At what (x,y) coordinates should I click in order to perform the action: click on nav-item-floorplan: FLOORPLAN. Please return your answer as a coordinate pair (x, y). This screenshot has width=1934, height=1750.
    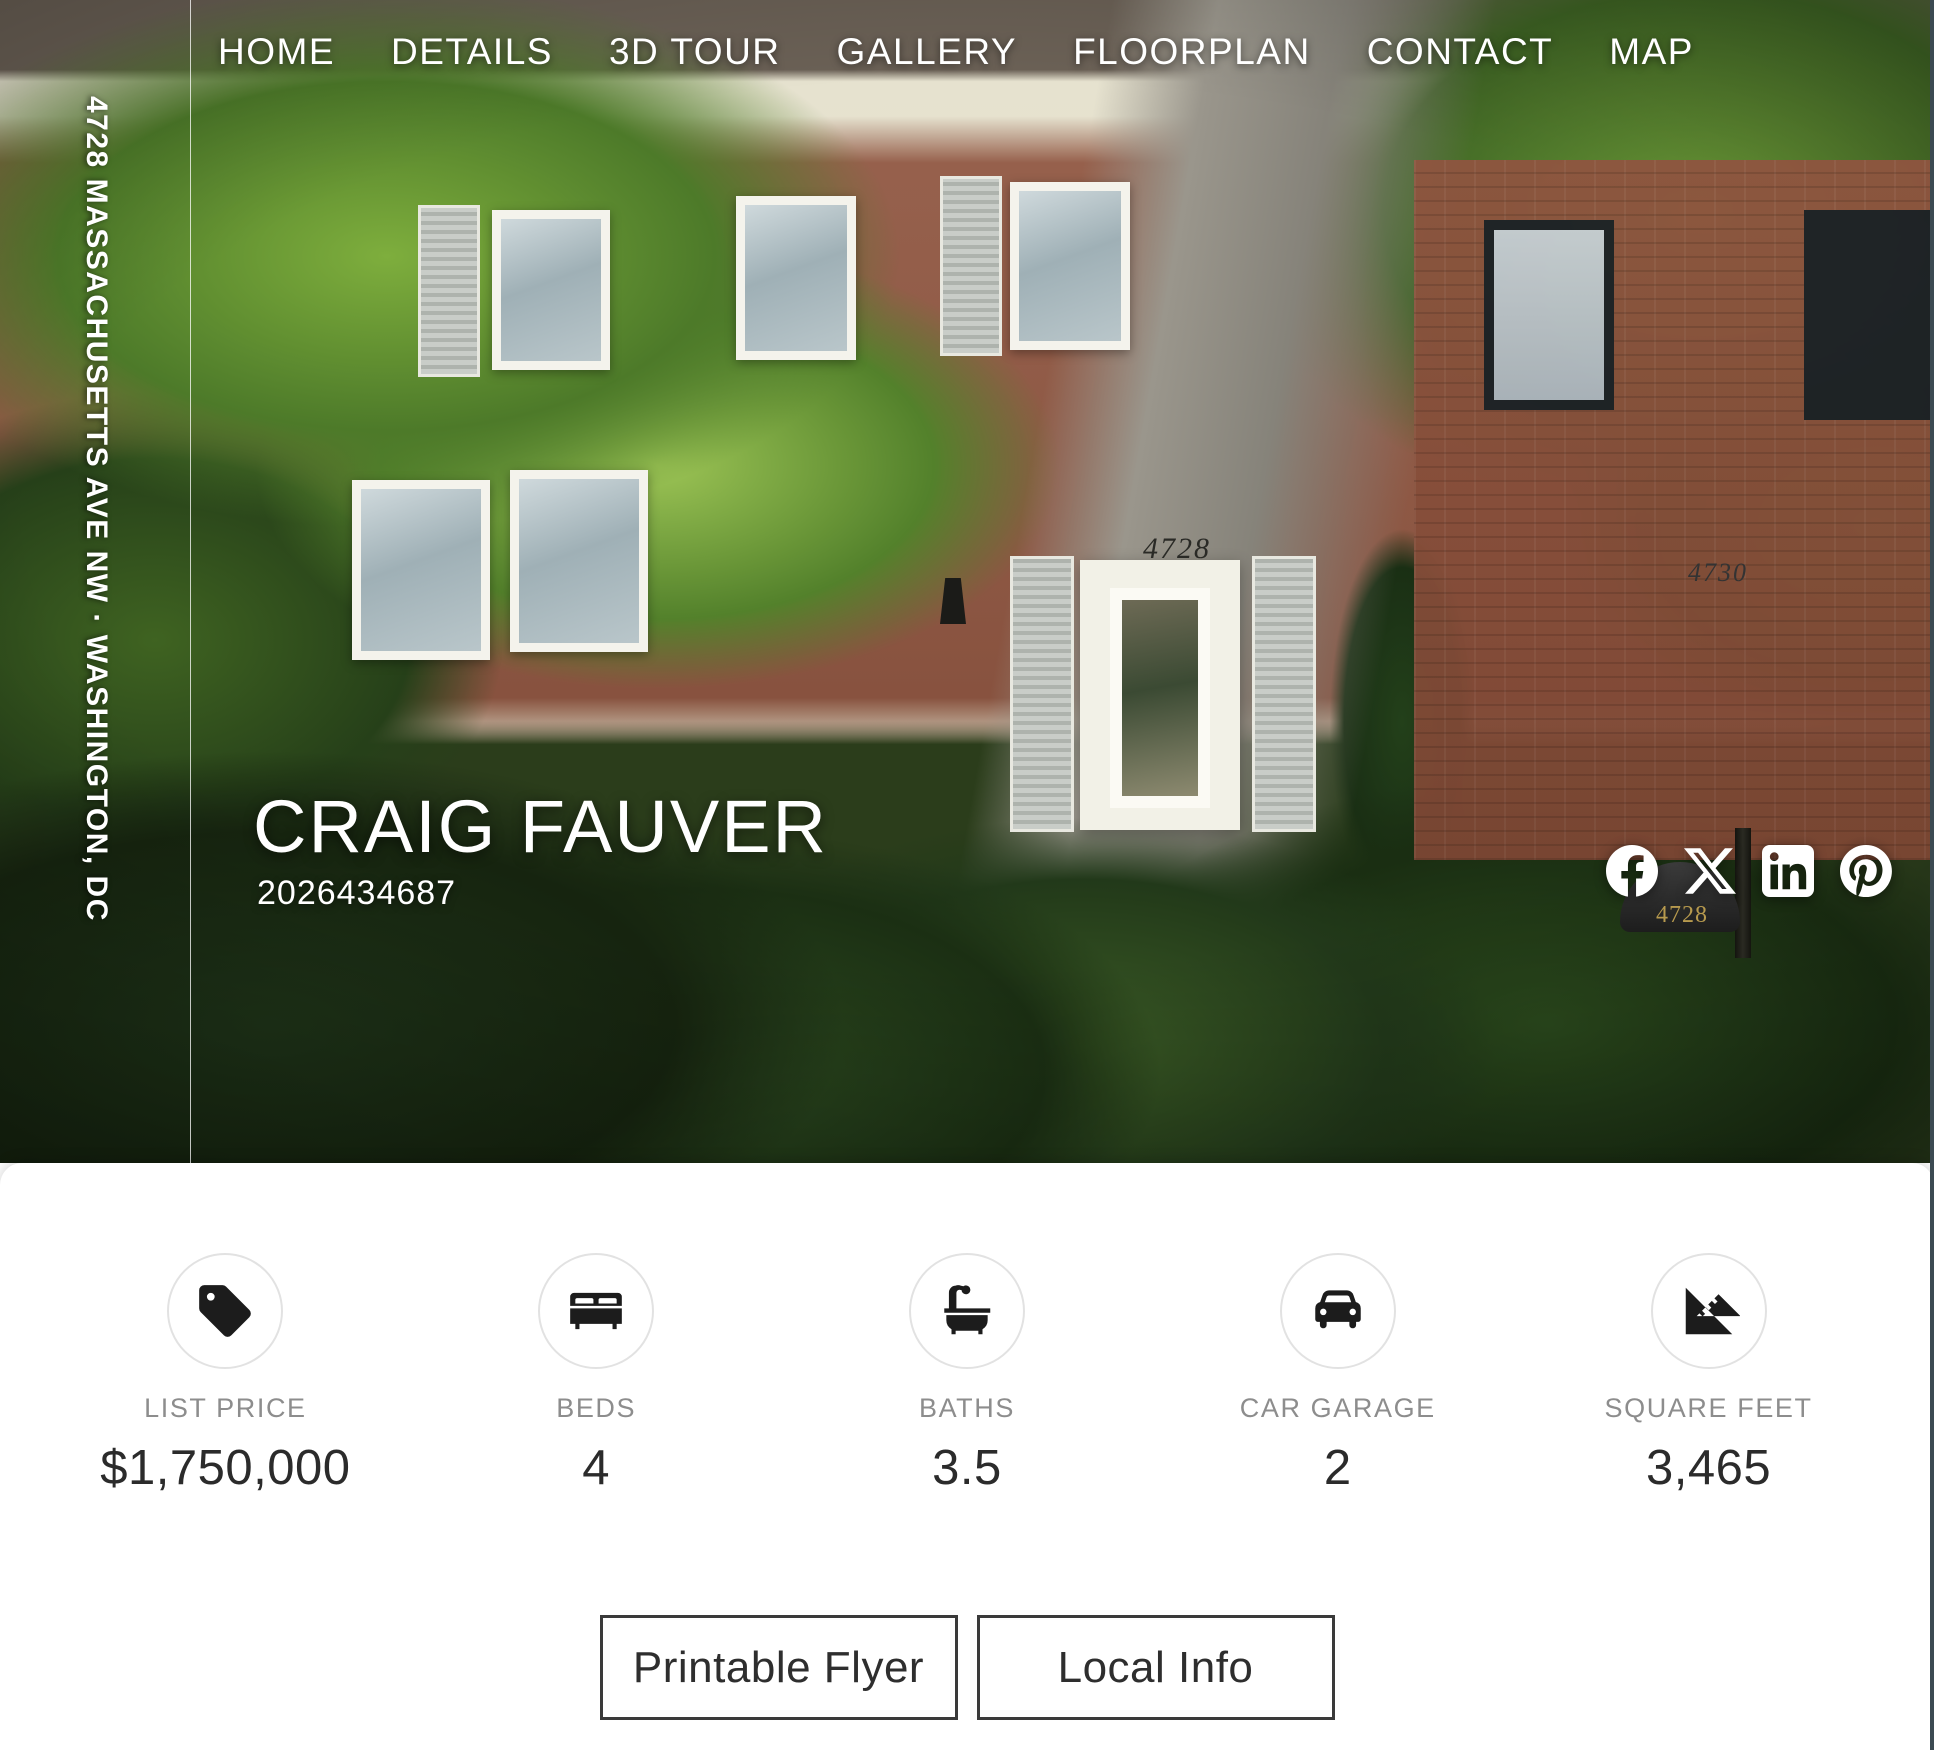
    Looking at the image, I should click on (1192, 52).